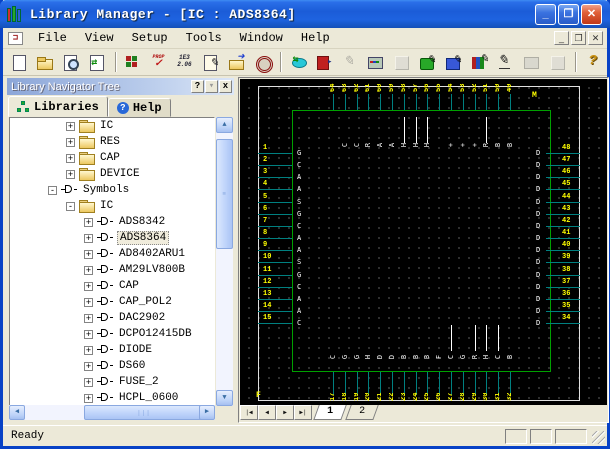 This screenshot has width=610, height=449. Describe the element at coordinates (593, 62) in the screenshot. I see `help-button` at that location.